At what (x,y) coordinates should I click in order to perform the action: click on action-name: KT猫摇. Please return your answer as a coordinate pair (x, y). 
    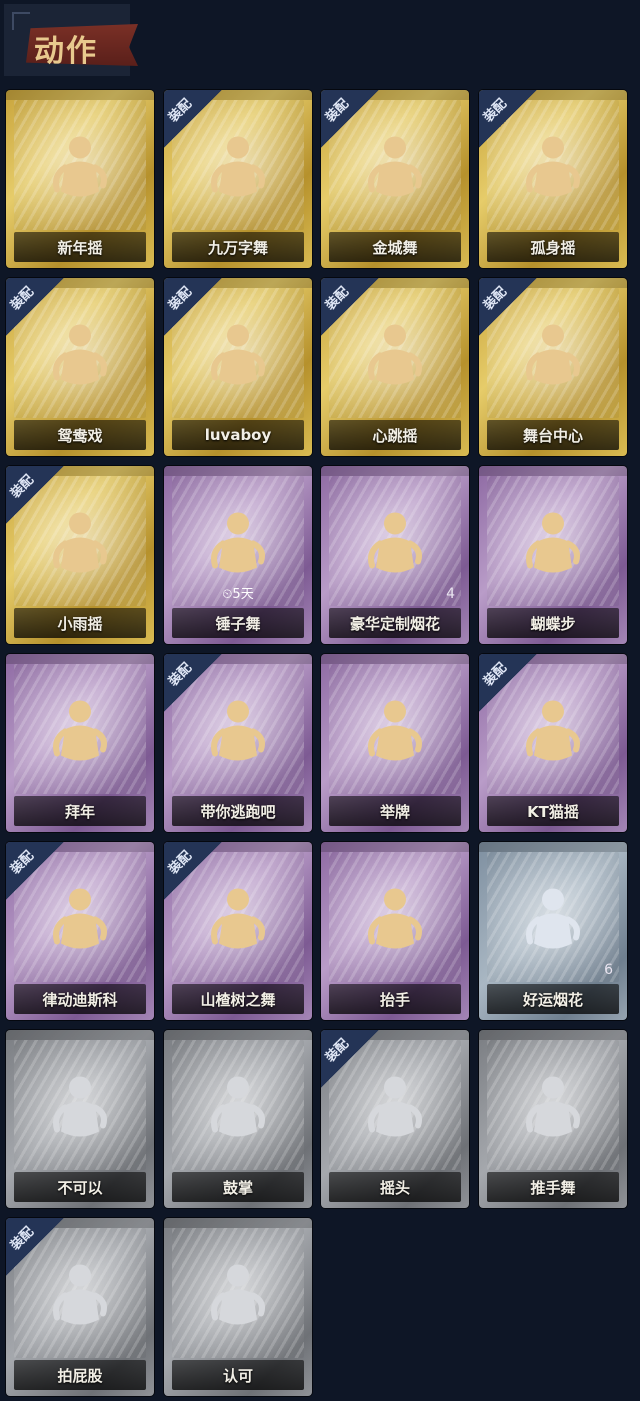
    Looking at the image, I should click on (553, 811).